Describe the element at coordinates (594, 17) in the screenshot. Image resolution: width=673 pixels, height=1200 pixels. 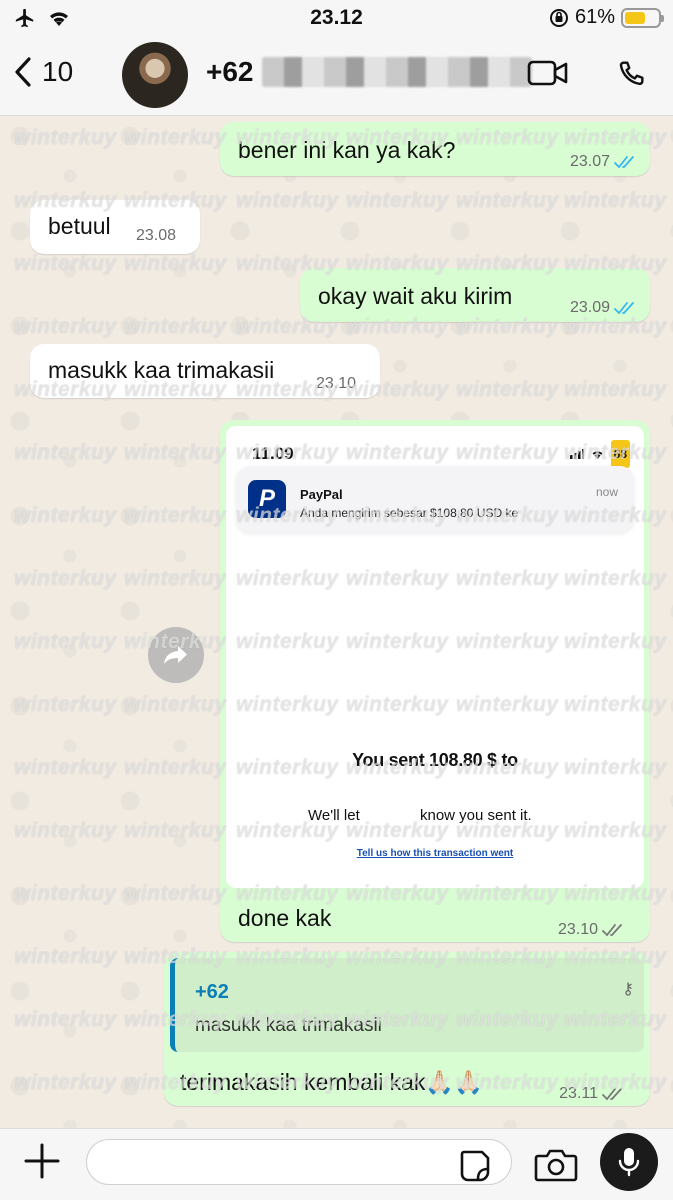
I see `battery-percent: 61%` at that location.